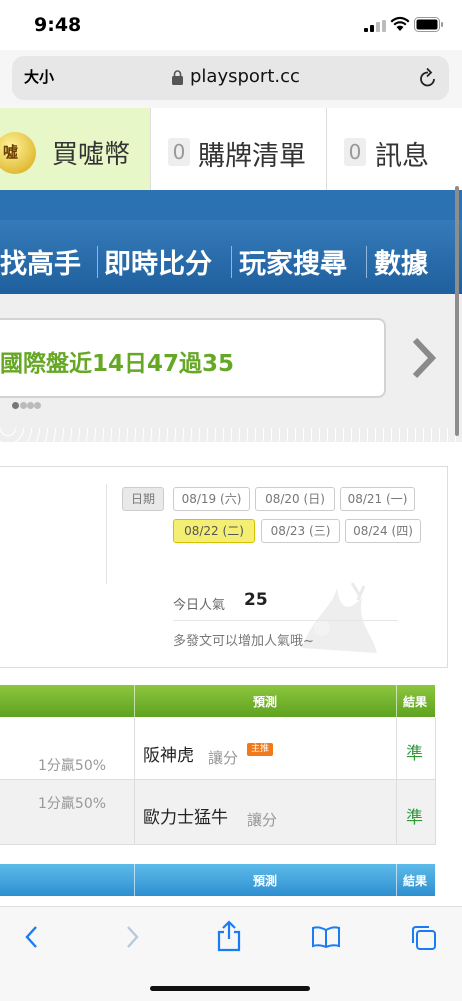  What do you see at coordinates (179, 152) in the screenshot?
I see `cart-count-badge: 0` at bounding box center [179, 152].